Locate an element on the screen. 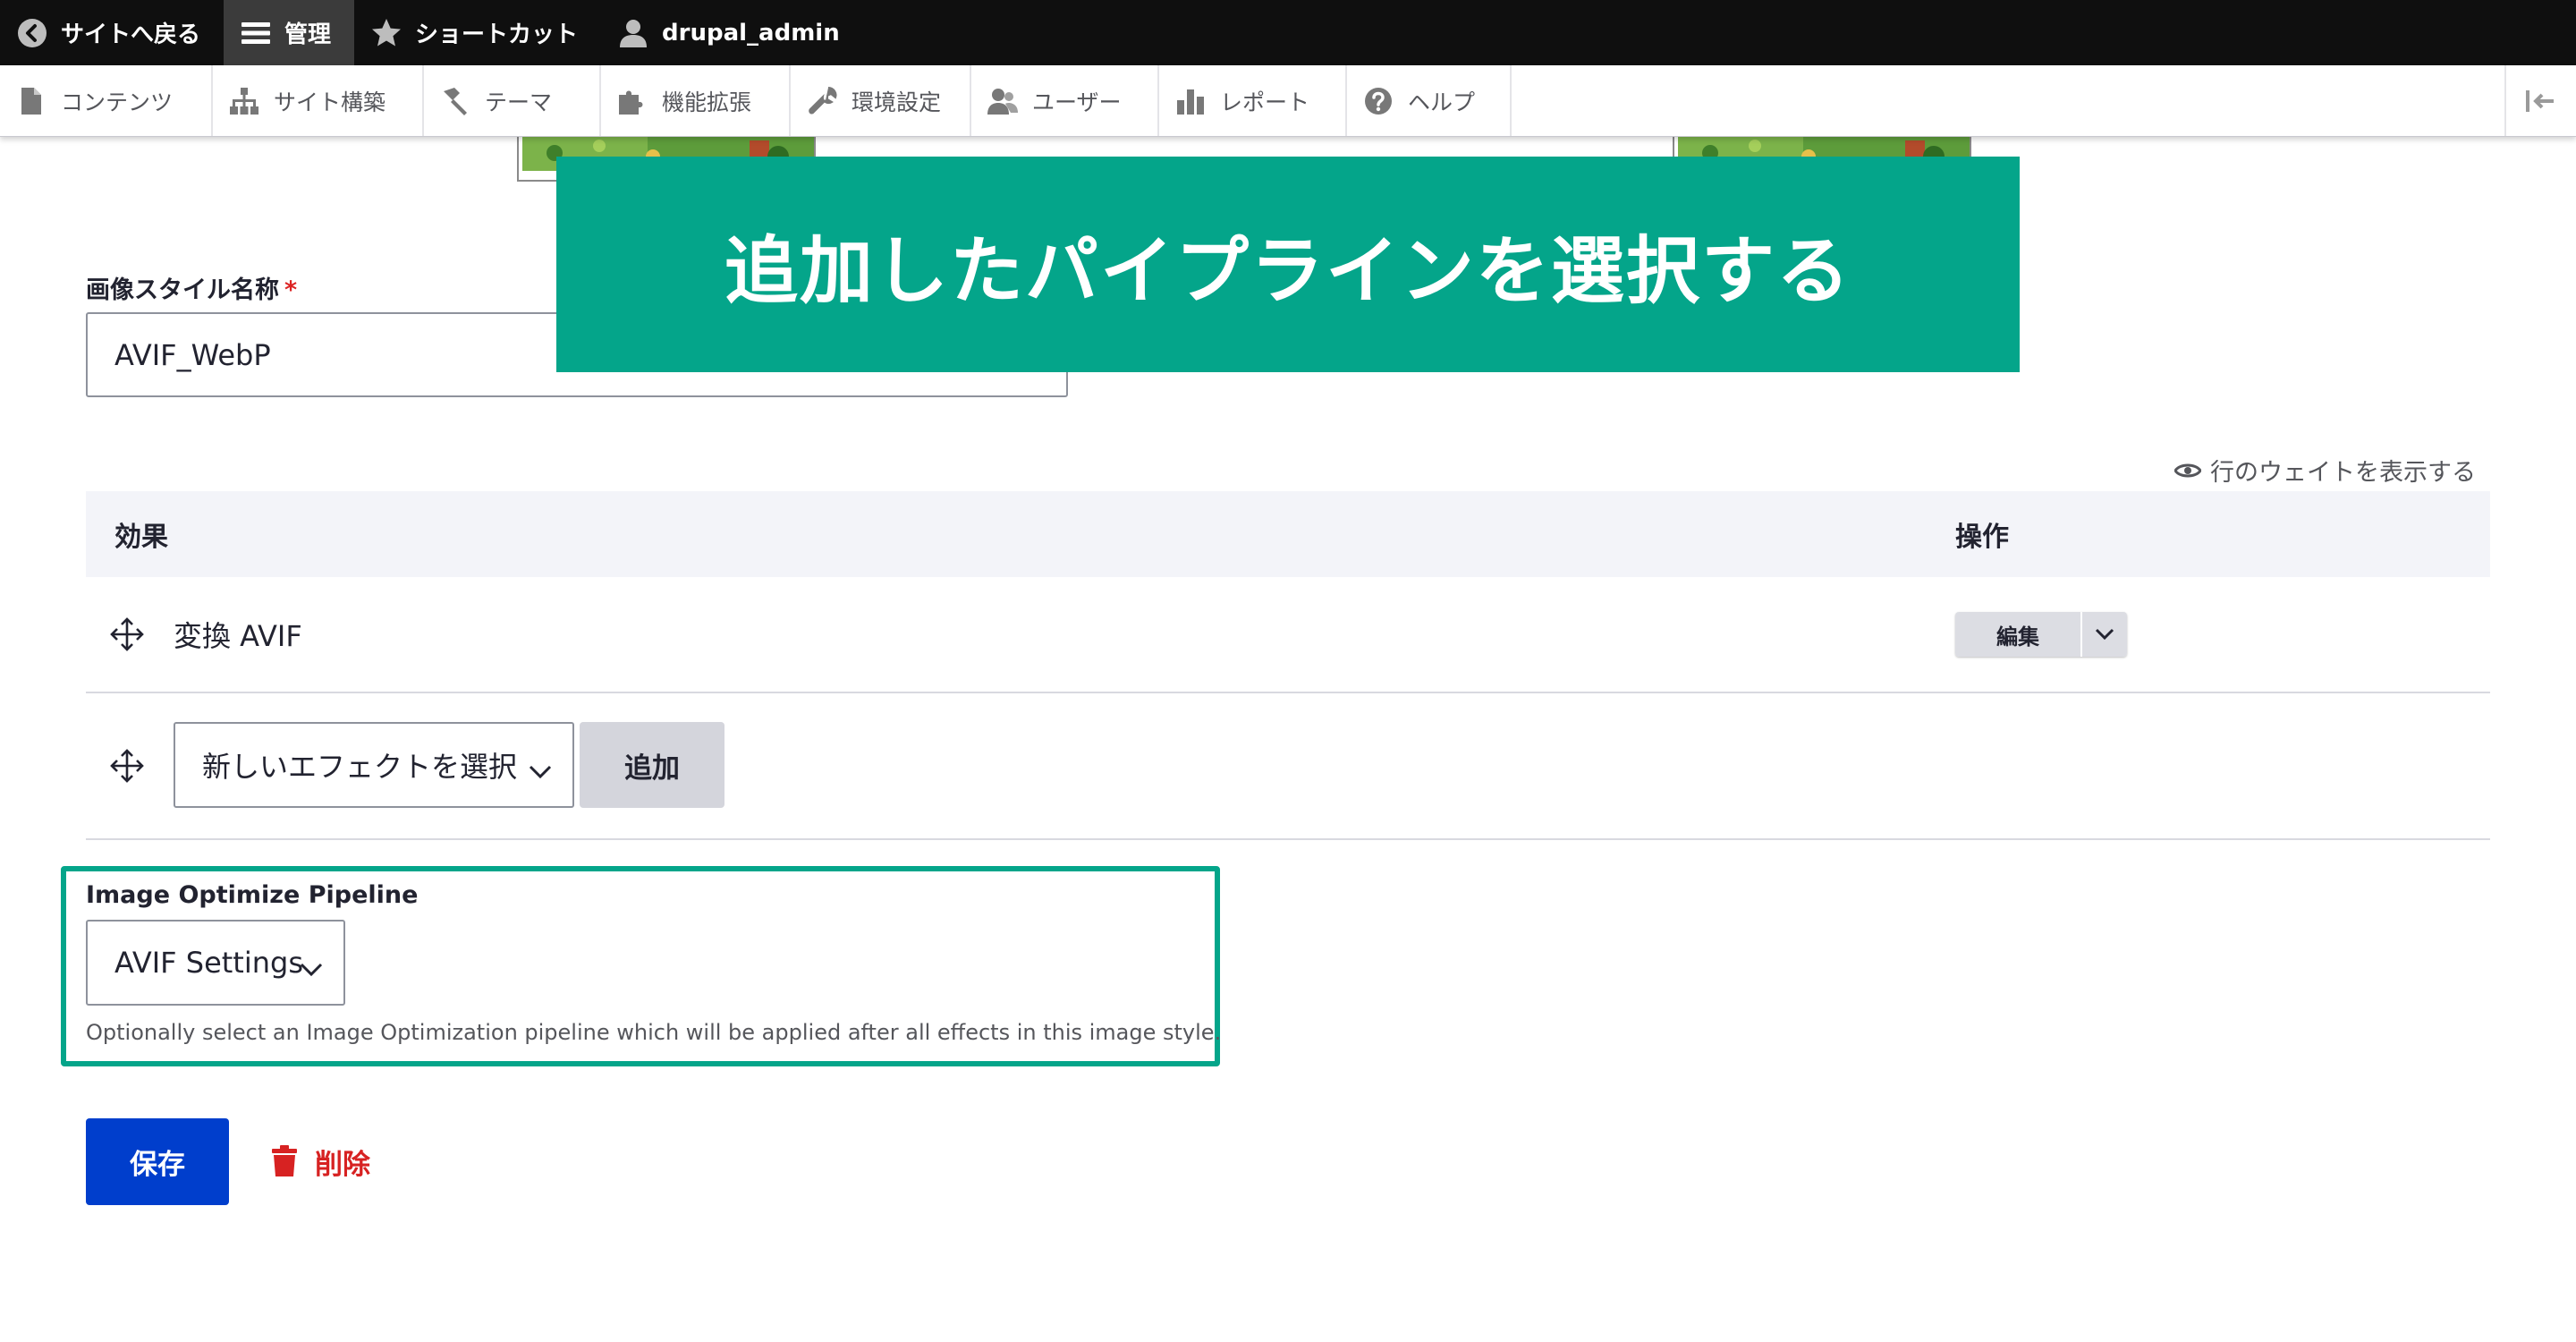 Image resolution: width=2576 pixels, height=1342 pixels. trash-icon is located at coordinates (284, 1161).